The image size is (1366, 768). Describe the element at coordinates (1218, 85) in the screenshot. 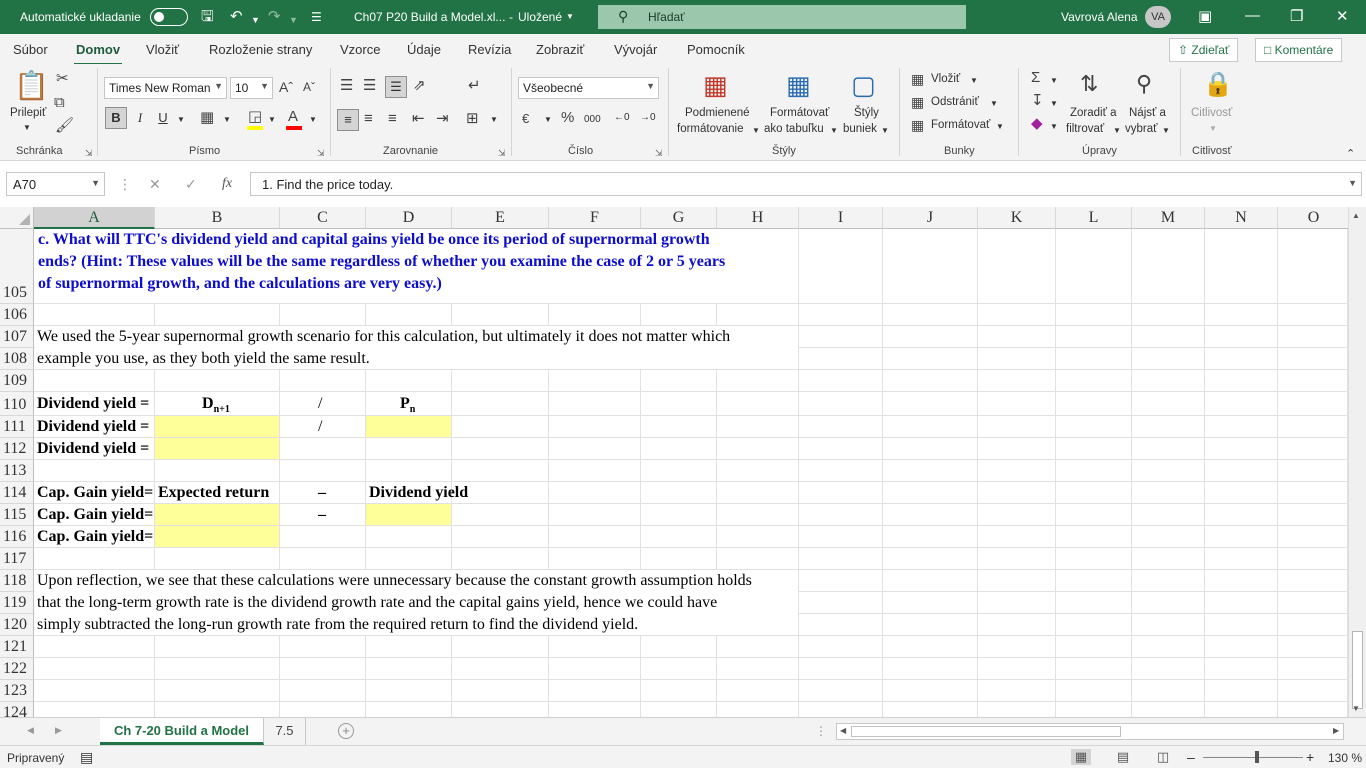

I see `sensitivity-icon: 🔒` at that location.